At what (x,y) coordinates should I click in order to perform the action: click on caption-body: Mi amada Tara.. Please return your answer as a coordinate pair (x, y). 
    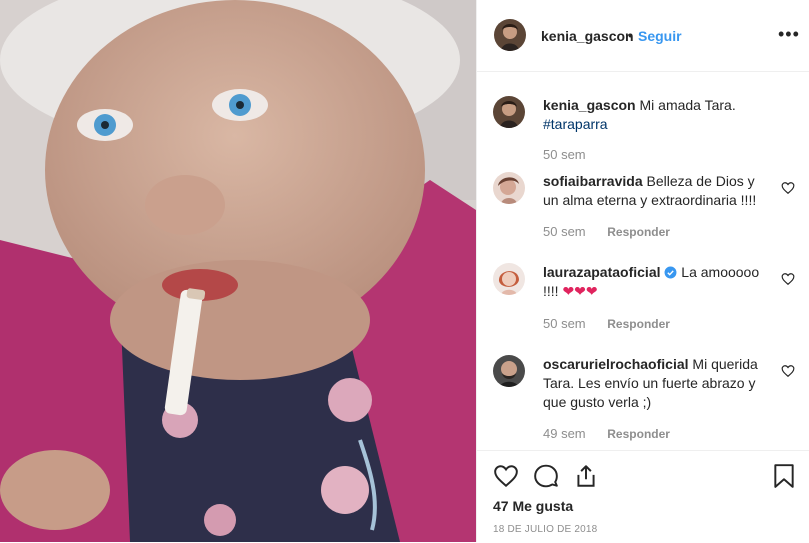
    Looking at the image, I should click on (687, 105).